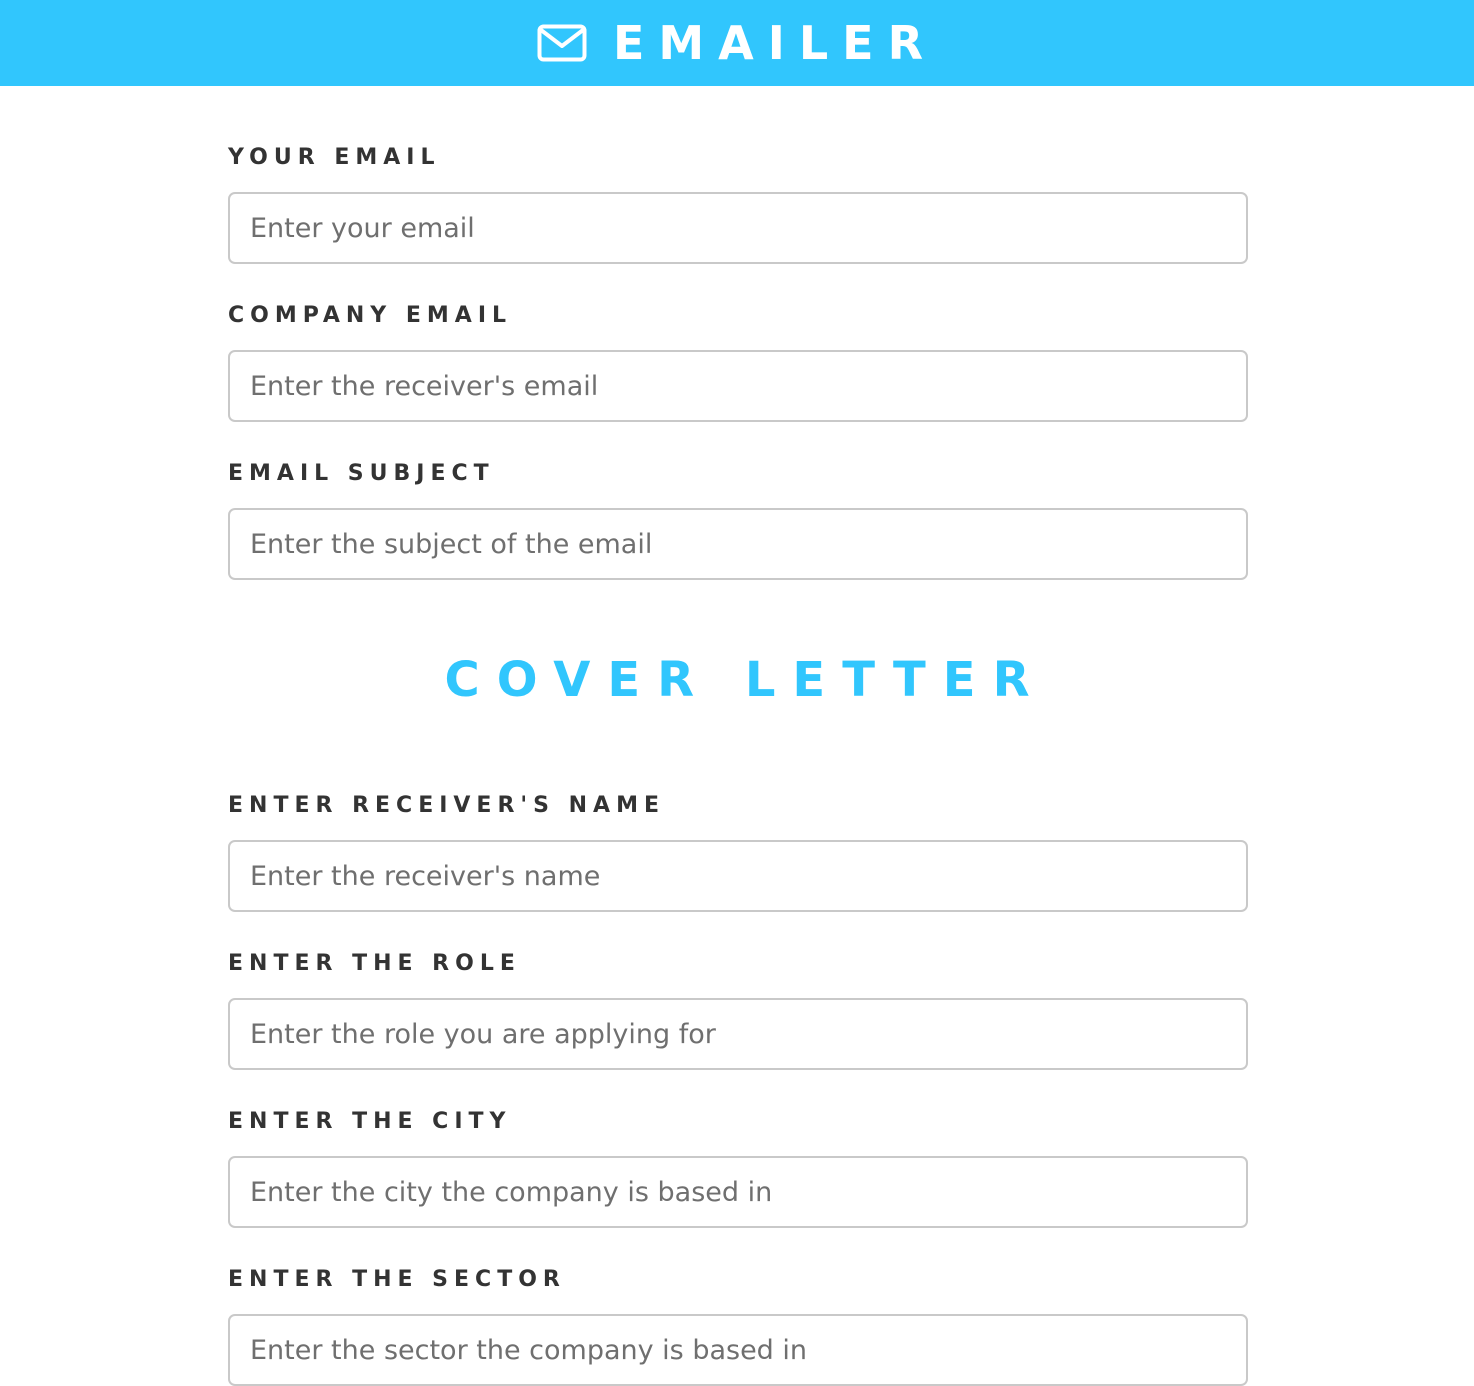 The image size is (1474, 1386). What do you see at coordinates (397, 1279) in the screenshot?
I see `sector-label: ENTER THE SECTOR` at bounding box center [397, 1279].